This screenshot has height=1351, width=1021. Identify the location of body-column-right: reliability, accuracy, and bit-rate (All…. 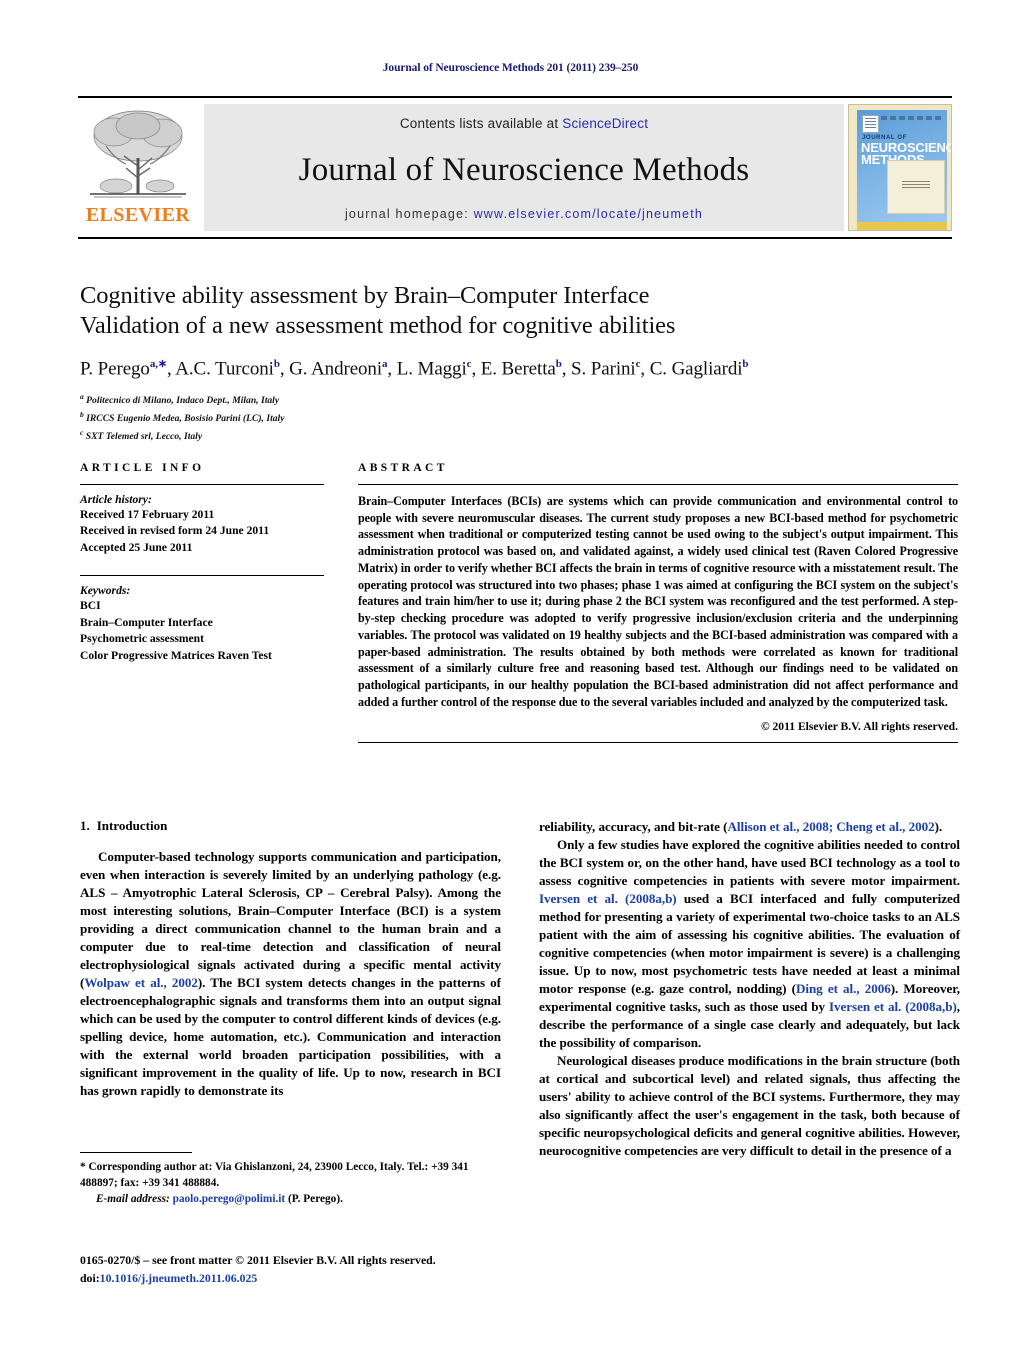
(749, 989).